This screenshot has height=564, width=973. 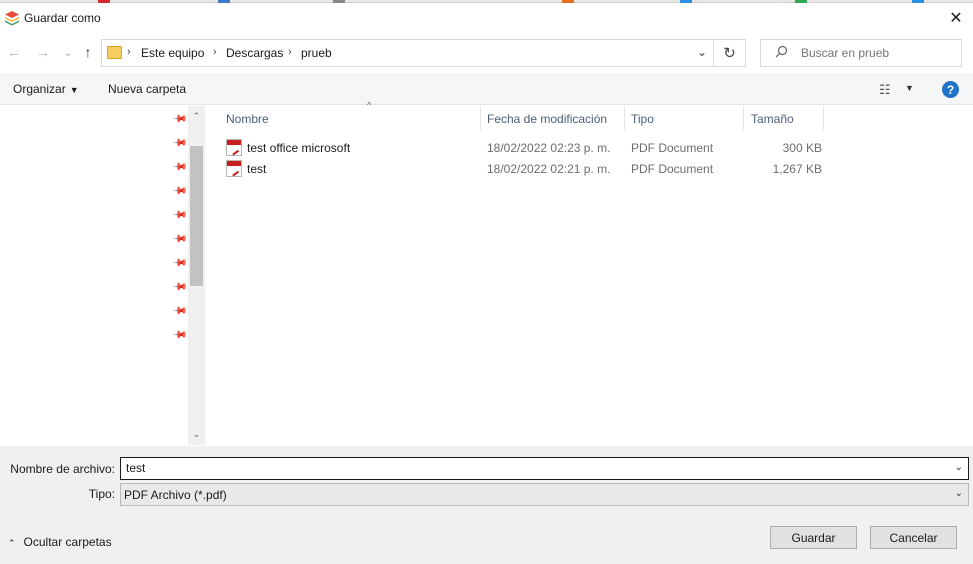 What do you see at coordinates (556, 118) in the screenshot?
I see `column-header-date: Fecha de modificación` at bounding box center [556, 118].